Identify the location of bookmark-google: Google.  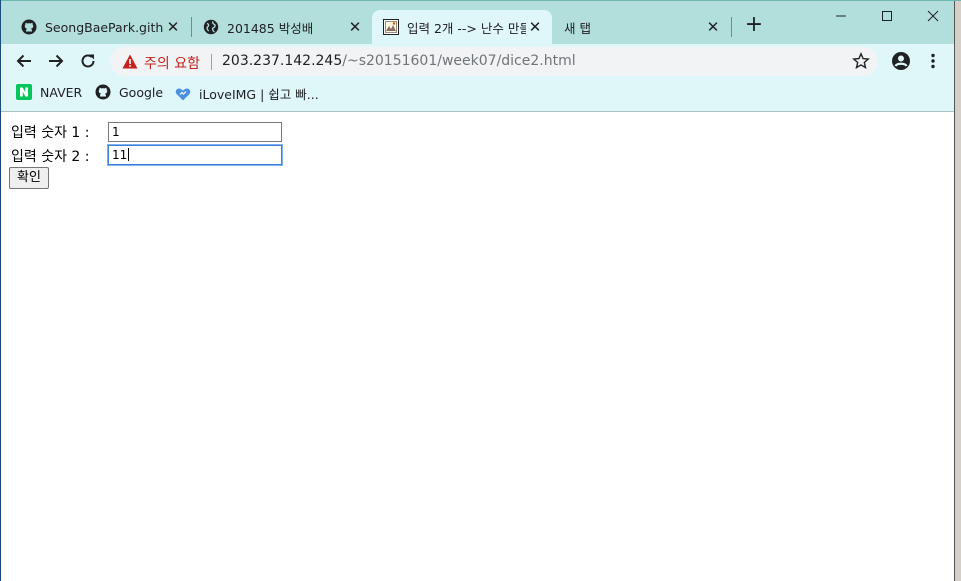
(129, 92).